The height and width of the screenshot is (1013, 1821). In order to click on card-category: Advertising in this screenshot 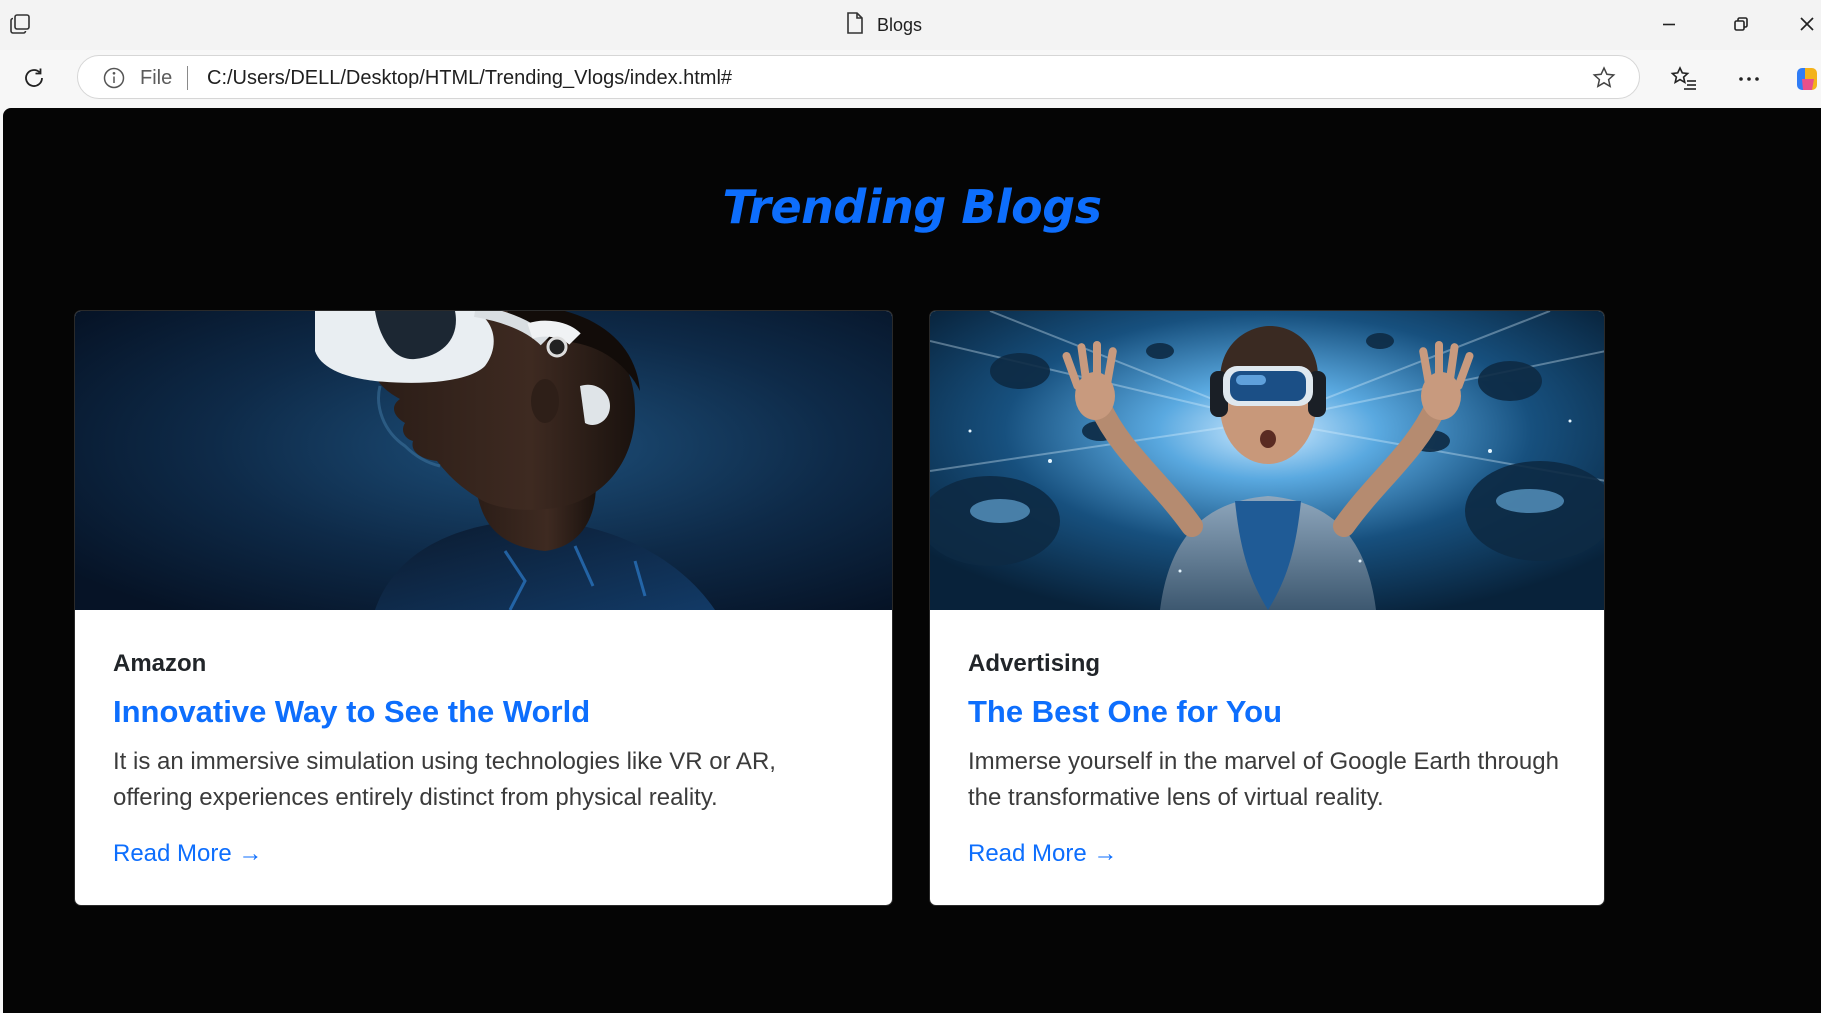, I will do `click(1034, 663)`.